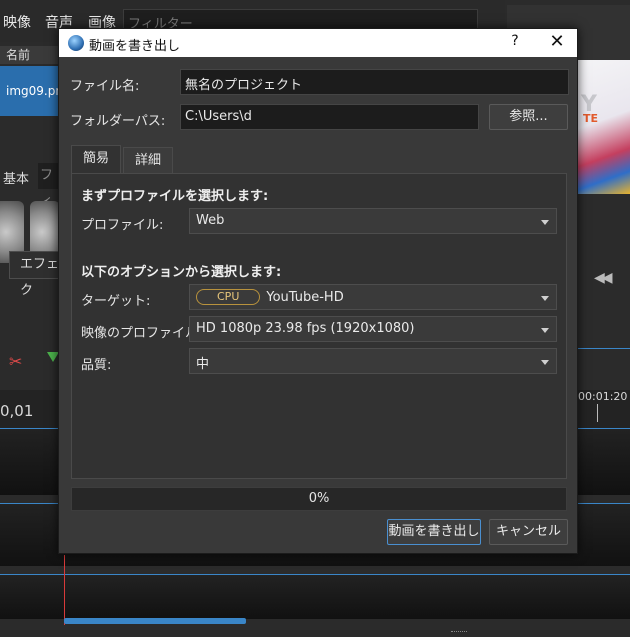  I want to click on preview-text-te: TE, so click(591, 118).